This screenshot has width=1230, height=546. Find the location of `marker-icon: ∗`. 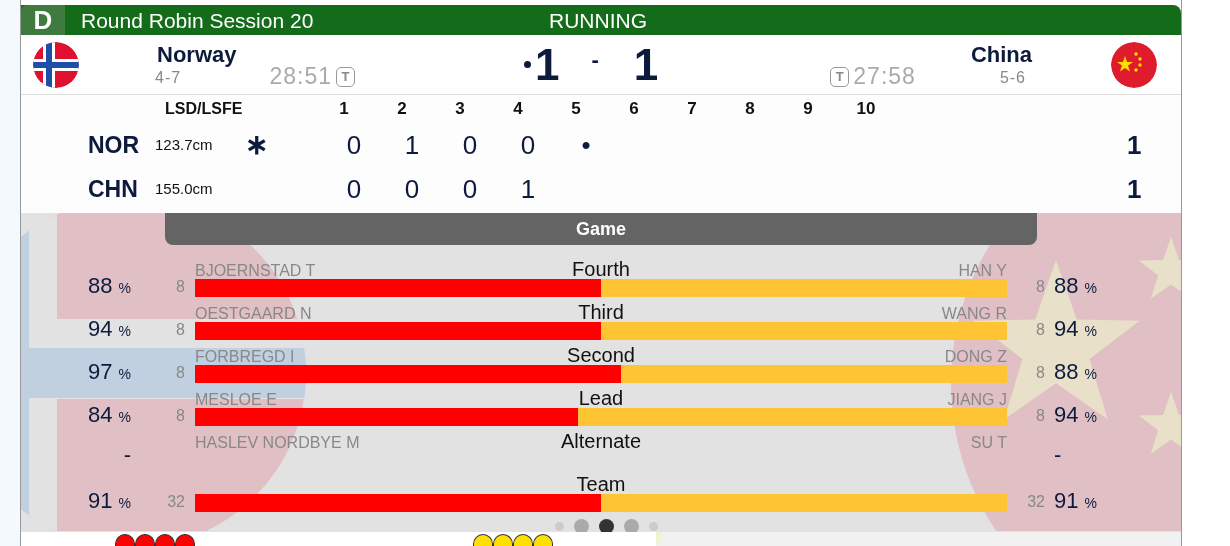

marker-icon: ∗ is located at coordinates (285, 145).